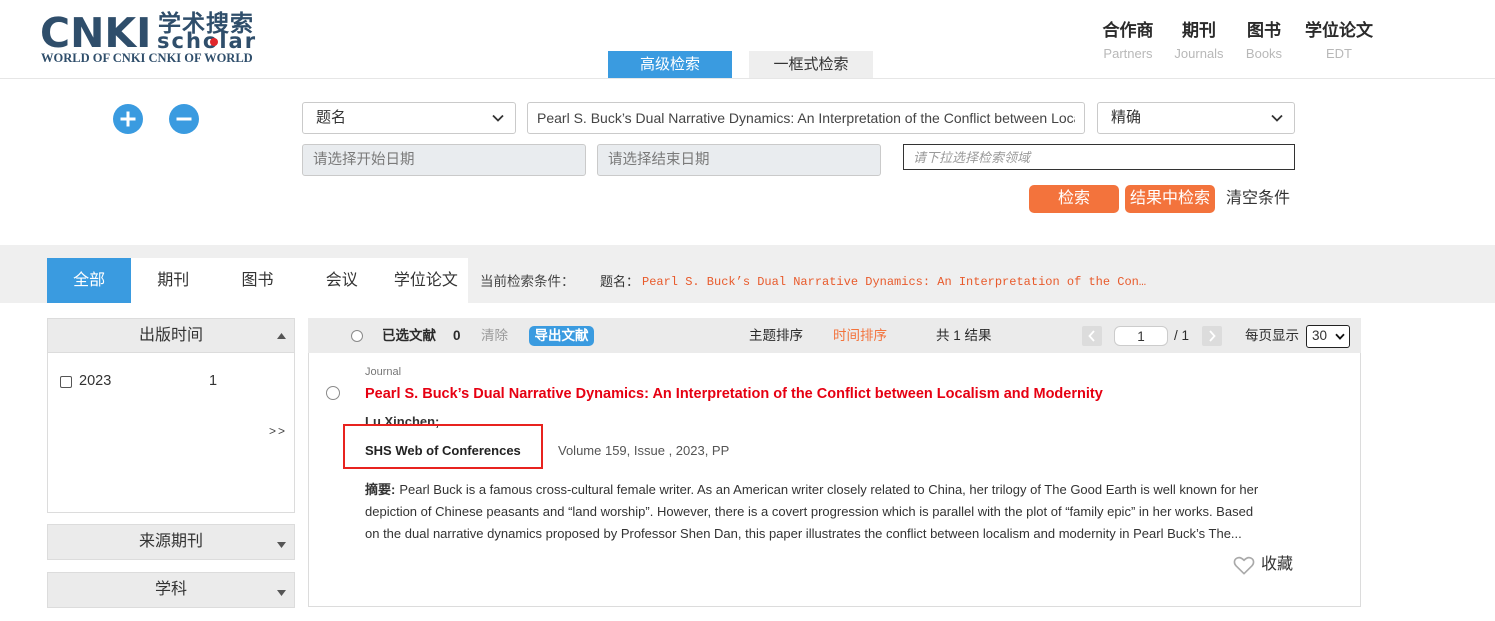 This screenshot has height=621, width=1495. Describe the element at coordinates (1199, 30) in the screenshot. I see `nav-label-cn: 期刊` at that location.